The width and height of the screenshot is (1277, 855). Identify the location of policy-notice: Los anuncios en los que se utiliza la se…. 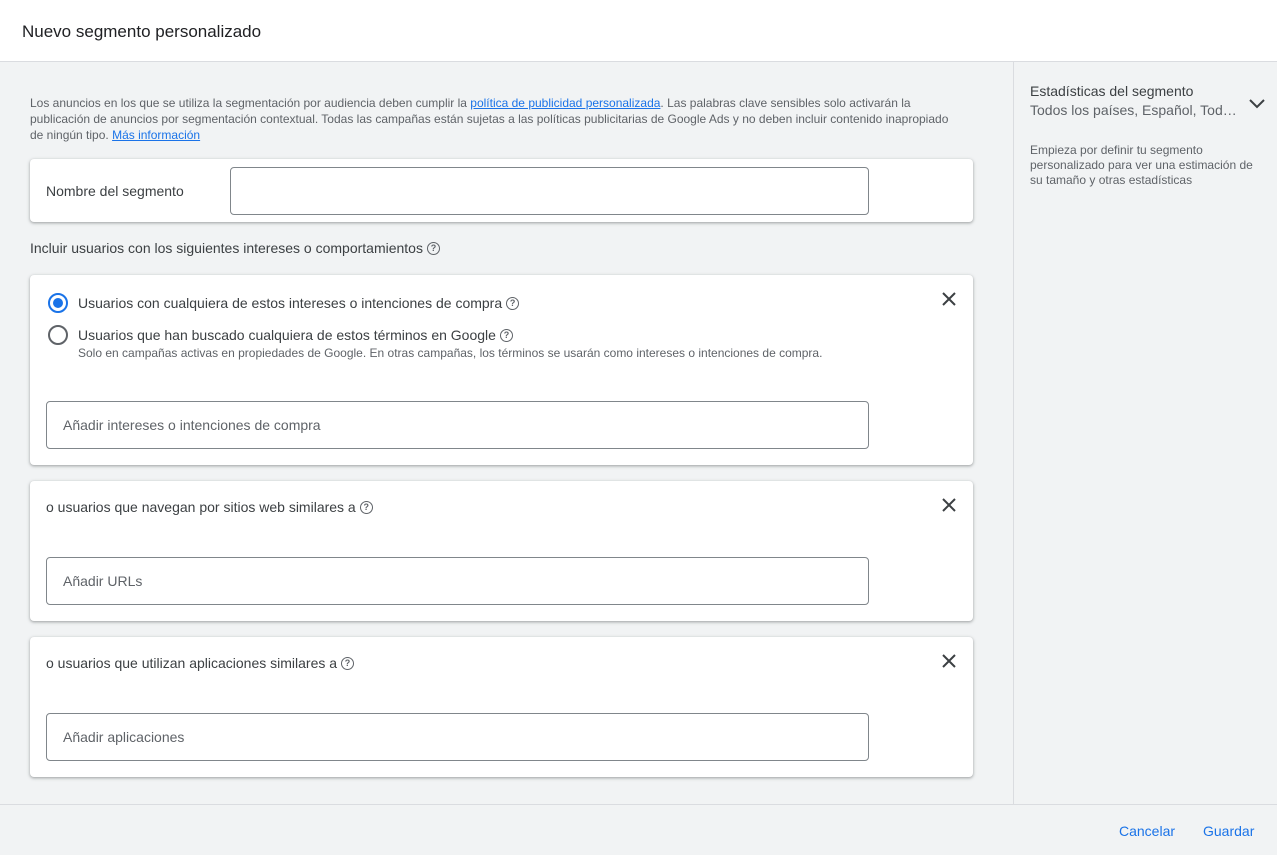
(497, 119).